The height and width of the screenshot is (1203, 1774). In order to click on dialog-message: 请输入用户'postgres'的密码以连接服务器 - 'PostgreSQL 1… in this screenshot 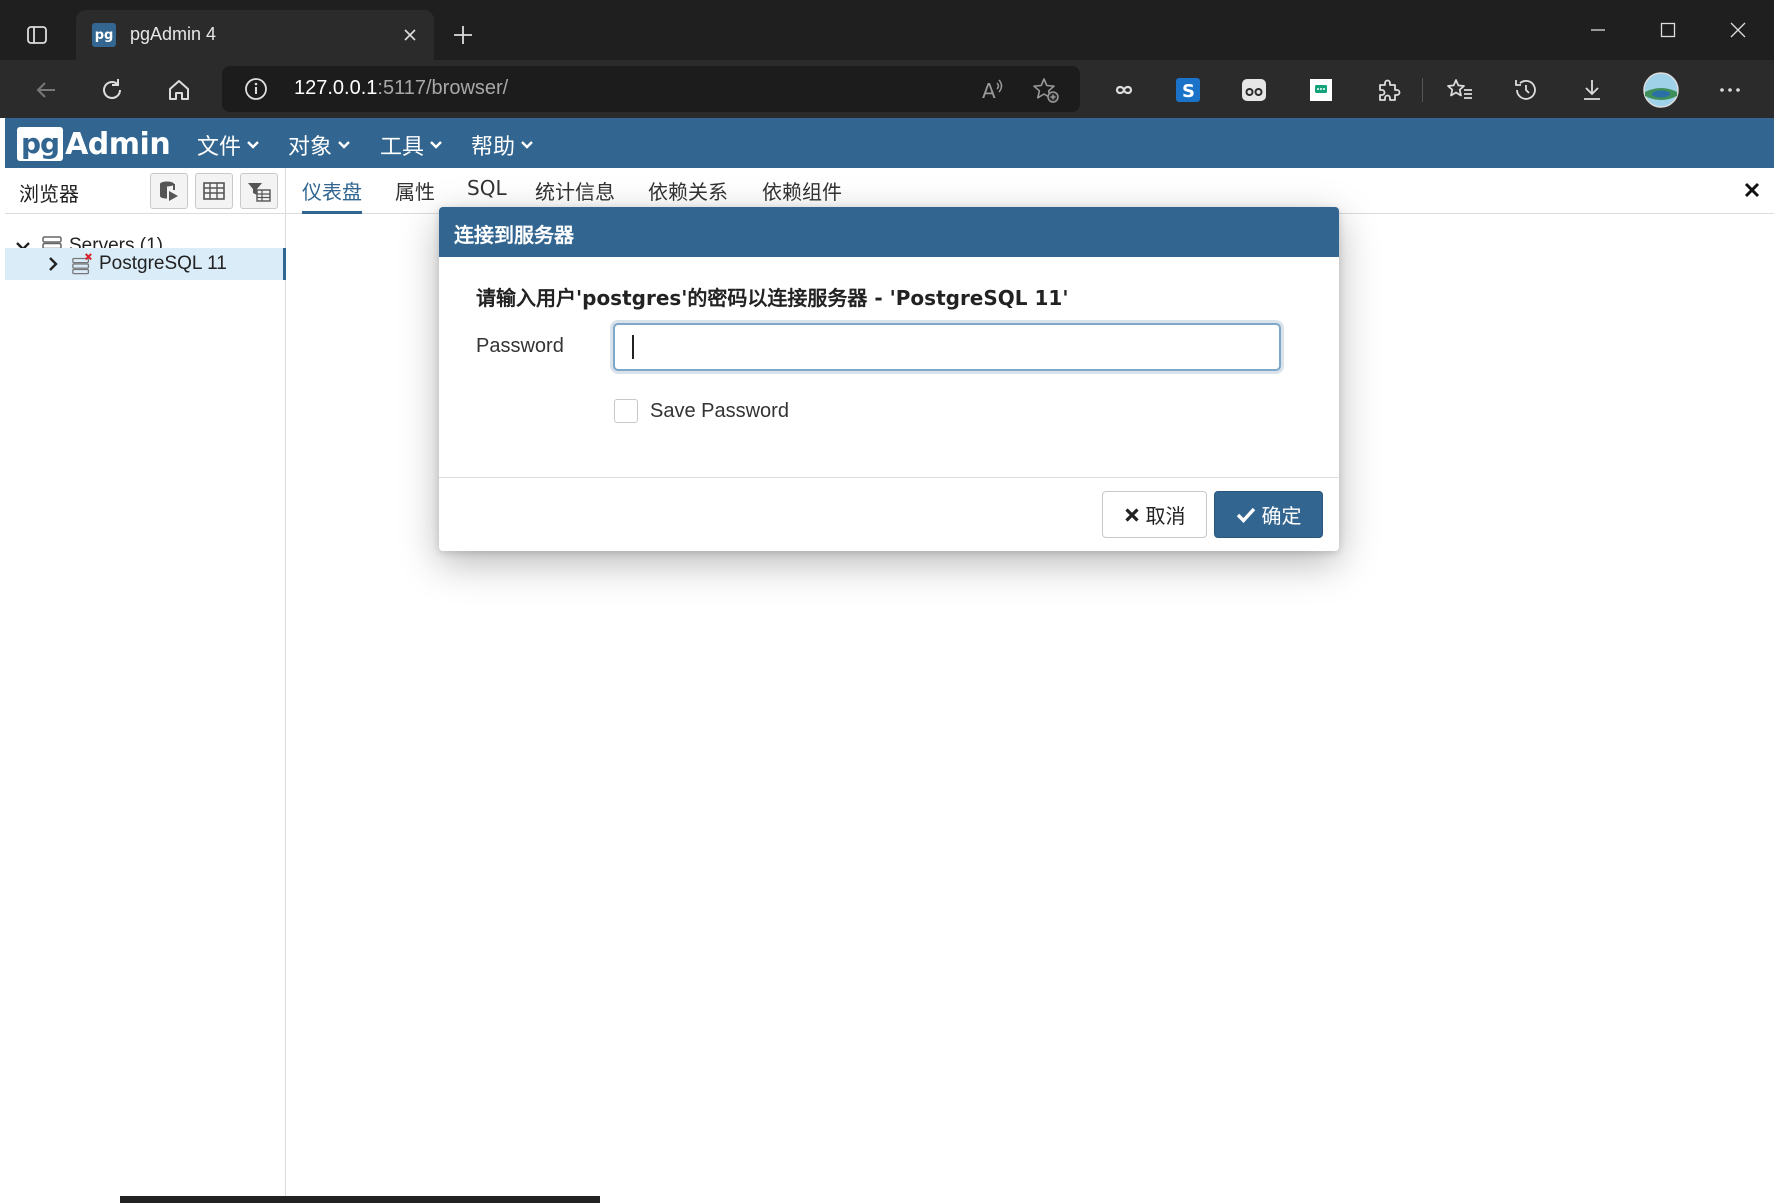, I will do `click(772, 298)`.